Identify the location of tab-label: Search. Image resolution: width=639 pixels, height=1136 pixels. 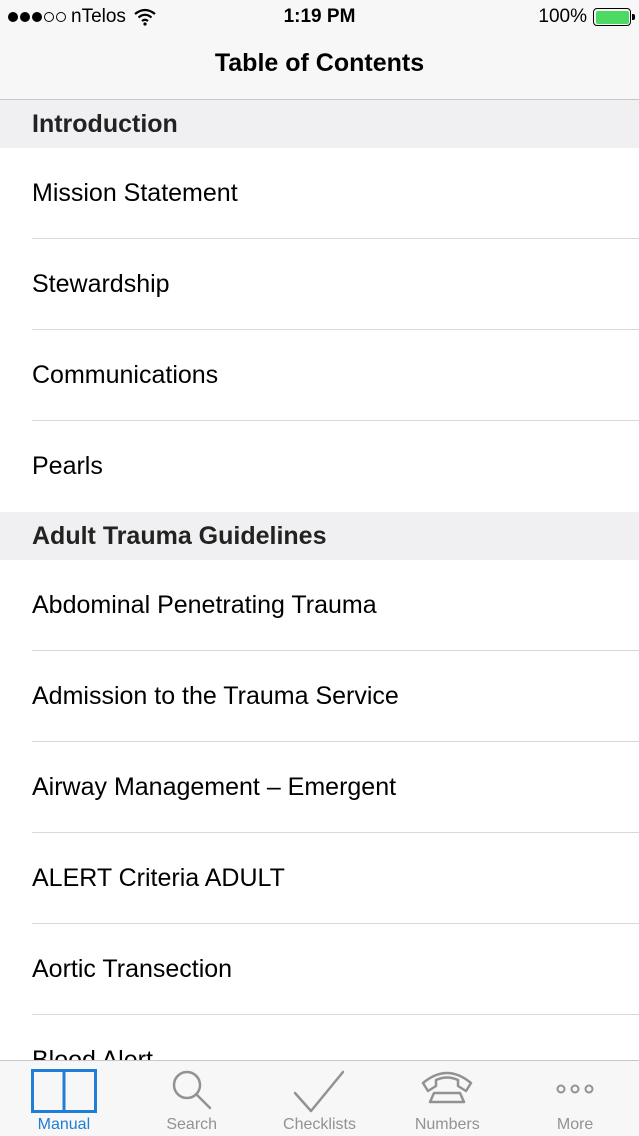
(192, 1124).